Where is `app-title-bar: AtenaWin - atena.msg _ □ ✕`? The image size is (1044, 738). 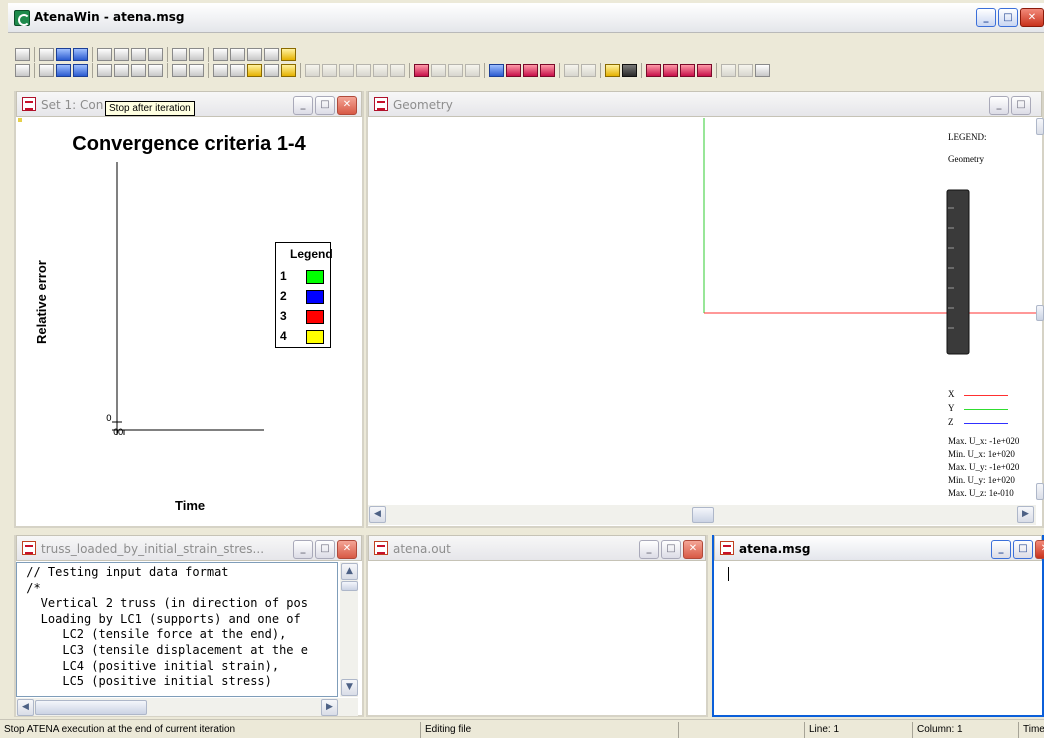 app-title-bar: AtenaWin - atena.msg _ □ ✕ is located at coordinates (526, 18).